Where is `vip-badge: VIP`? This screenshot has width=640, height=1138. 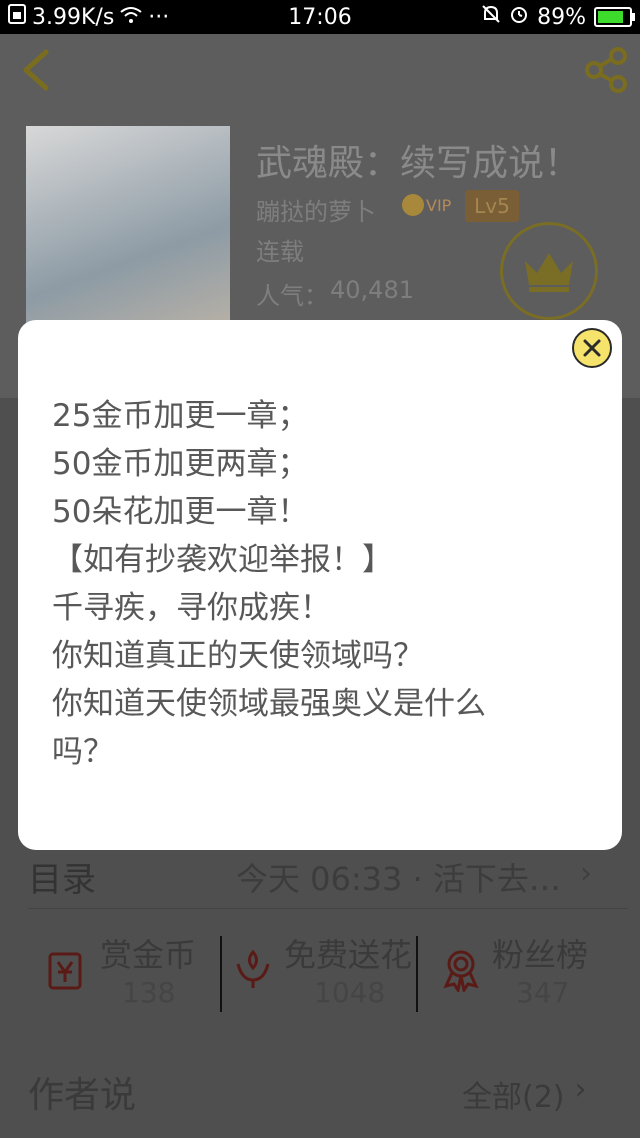
vip-badge: VIP is located at coordinates (426, 205).